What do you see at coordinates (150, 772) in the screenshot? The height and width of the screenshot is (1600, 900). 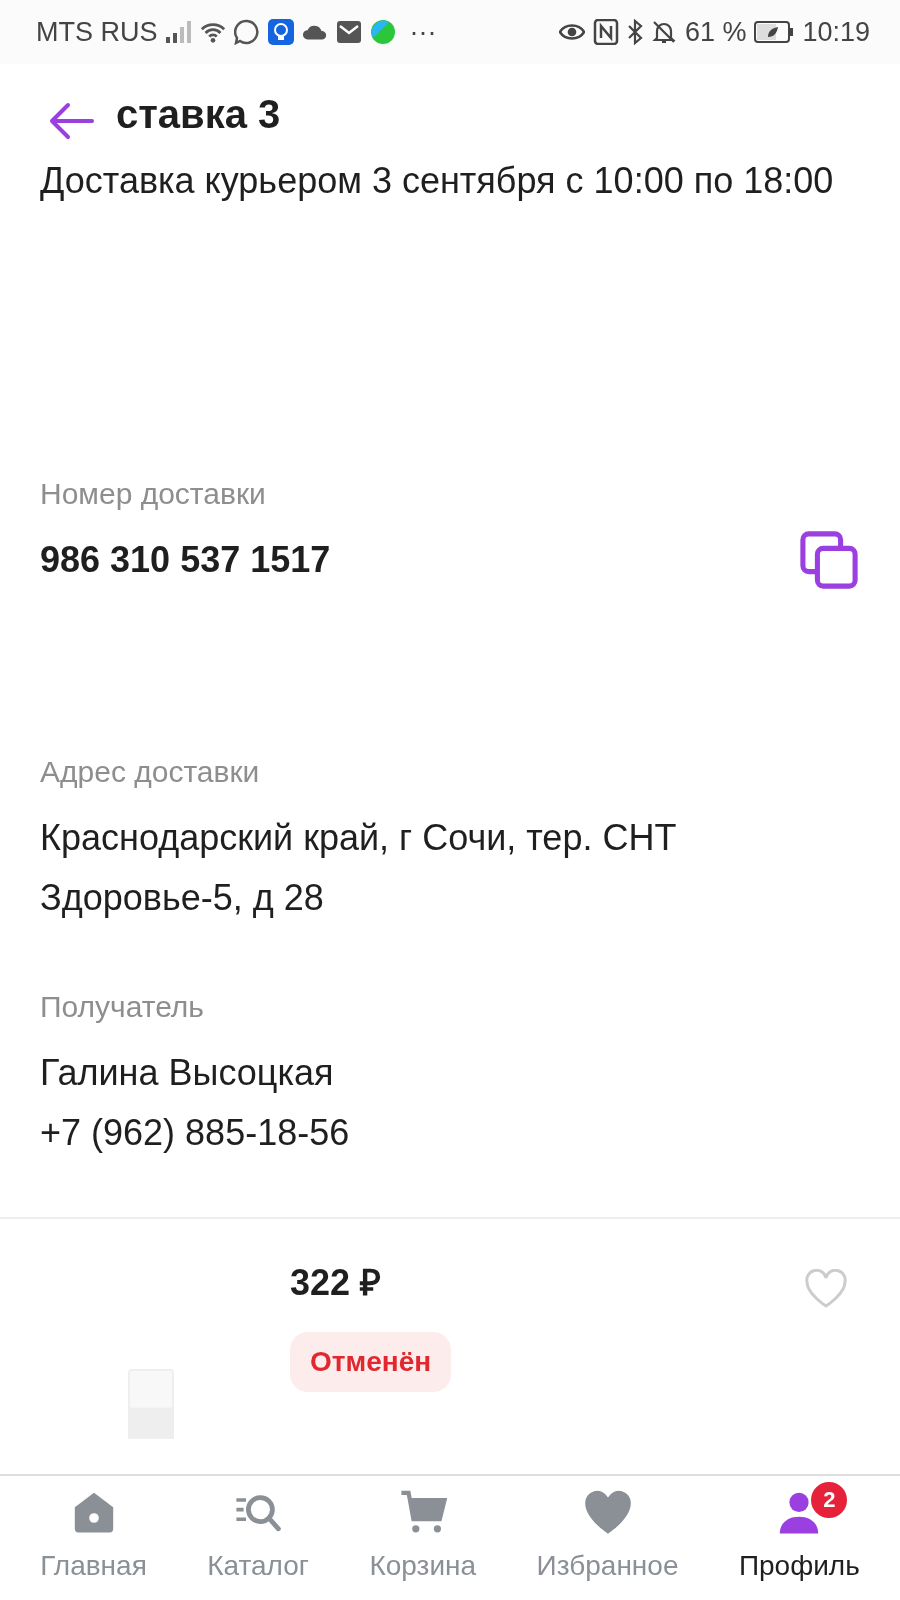 I see `field-label: Адрес доставки` at bounding box center [150, 772].